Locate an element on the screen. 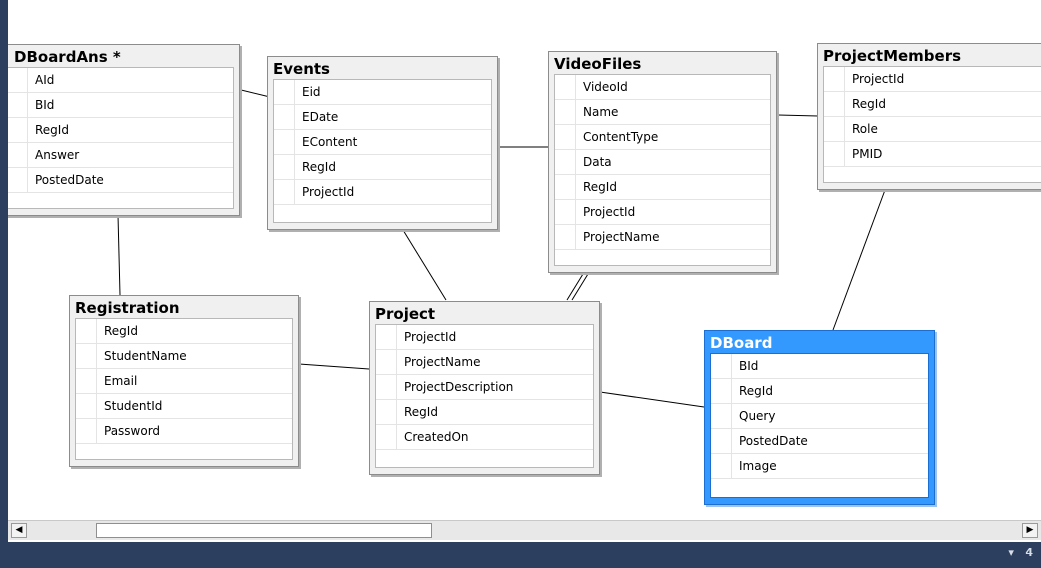 Image resolution: width=1041 pixels, height=568 pixels. scroll-thumb is located at coordinates (264, 530).